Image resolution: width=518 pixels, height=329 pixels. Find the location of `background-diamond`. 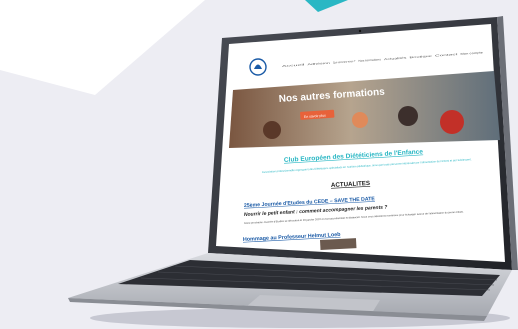

background-diamond is located at coordinates (102, 47).